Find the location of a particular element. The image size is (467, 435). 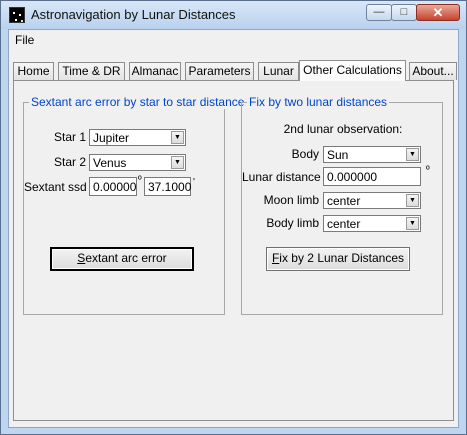

minute-symbol: ' is located at coordinates (194, 182).